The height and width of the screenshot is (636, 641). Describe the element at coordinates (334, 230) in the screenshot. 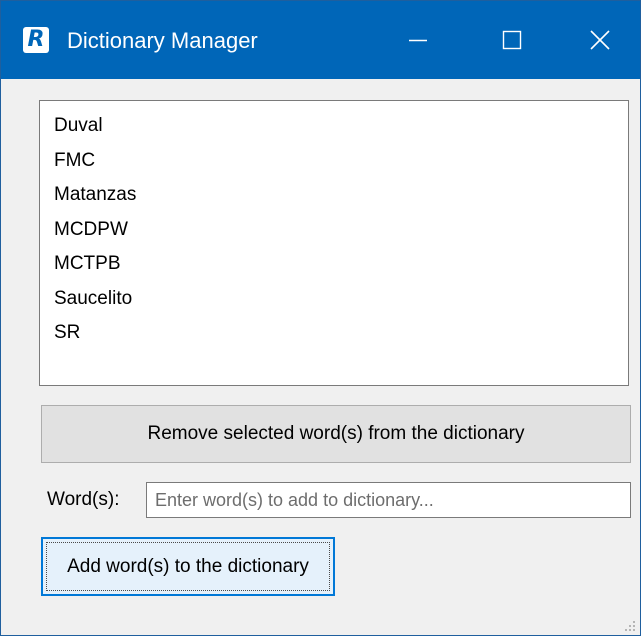

I see `list-item-mcdpw: MCDPW` at that location.